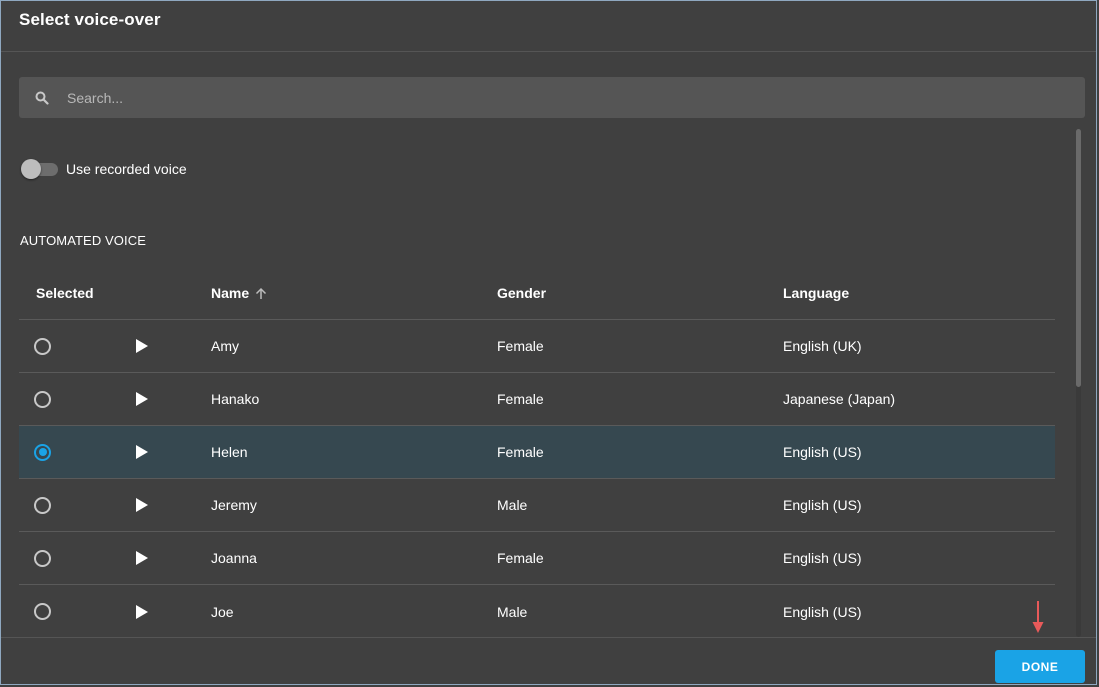 The image size is (1099, 687). I want to click on table-row-selected: Helen Female English (US), so click(537, 452).